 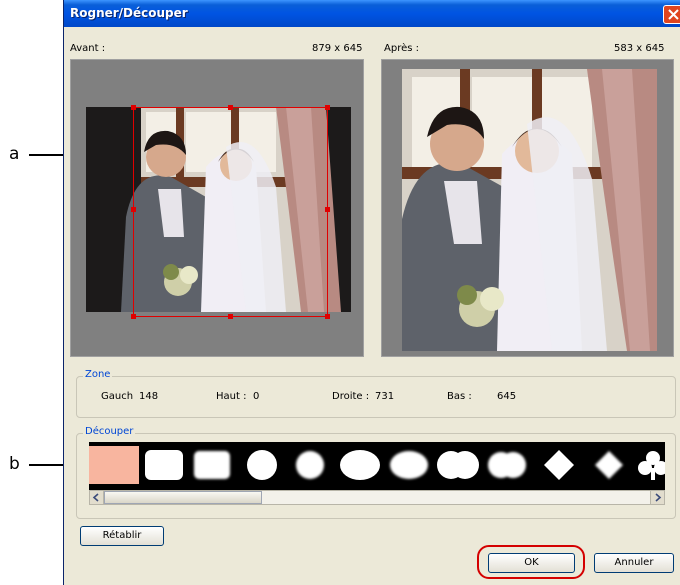 What do you see at coordinates (256, 396) in the screenshot?
I see `zone-top-value: 0` at bounding box center [256, 396].